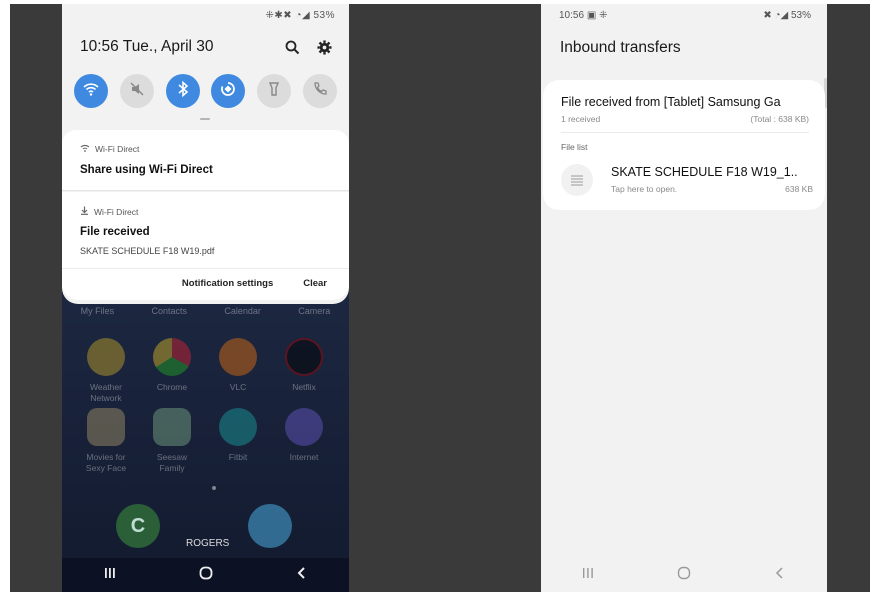 The width and height of the screenshot is (870, 592). I want to click on notification-title: Share using Wi-Fi Direct, so click(146, 170).